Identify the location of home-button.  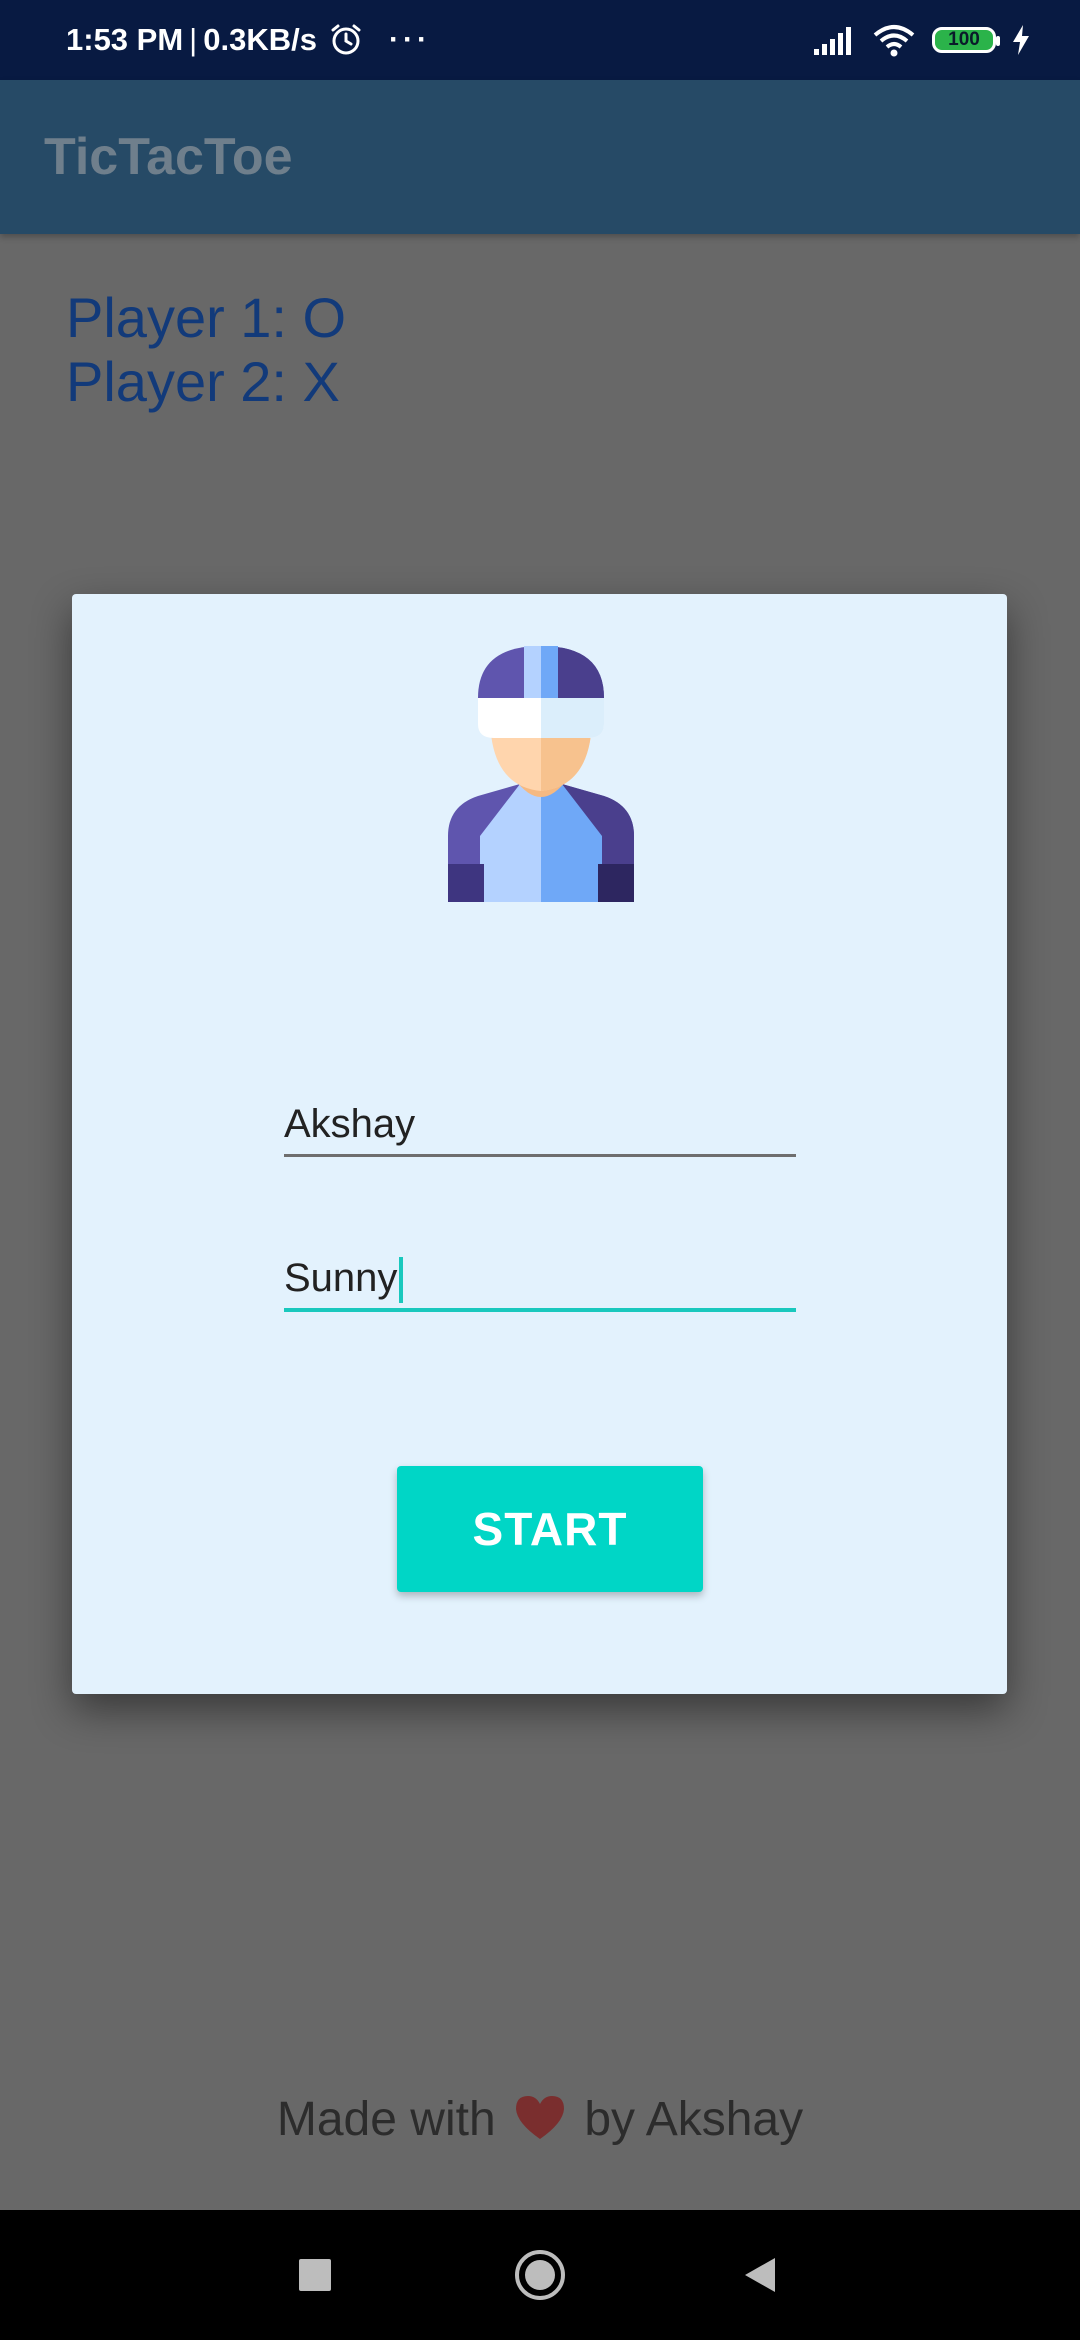
(540, 2275).